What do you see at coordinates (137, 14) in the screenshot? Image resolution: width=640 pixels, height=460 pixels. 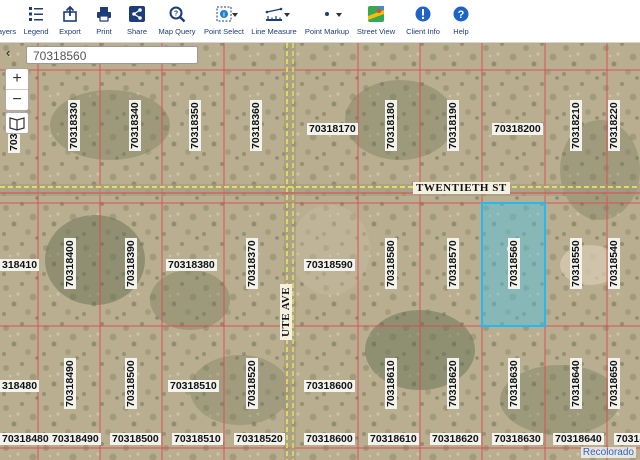 I see `share-icon` at bounding box center [137, 14].